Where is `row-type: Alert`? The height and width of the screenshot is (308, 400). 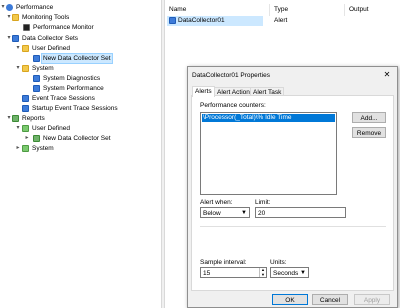 row-type: Alert is located at coordinates (281, 20).